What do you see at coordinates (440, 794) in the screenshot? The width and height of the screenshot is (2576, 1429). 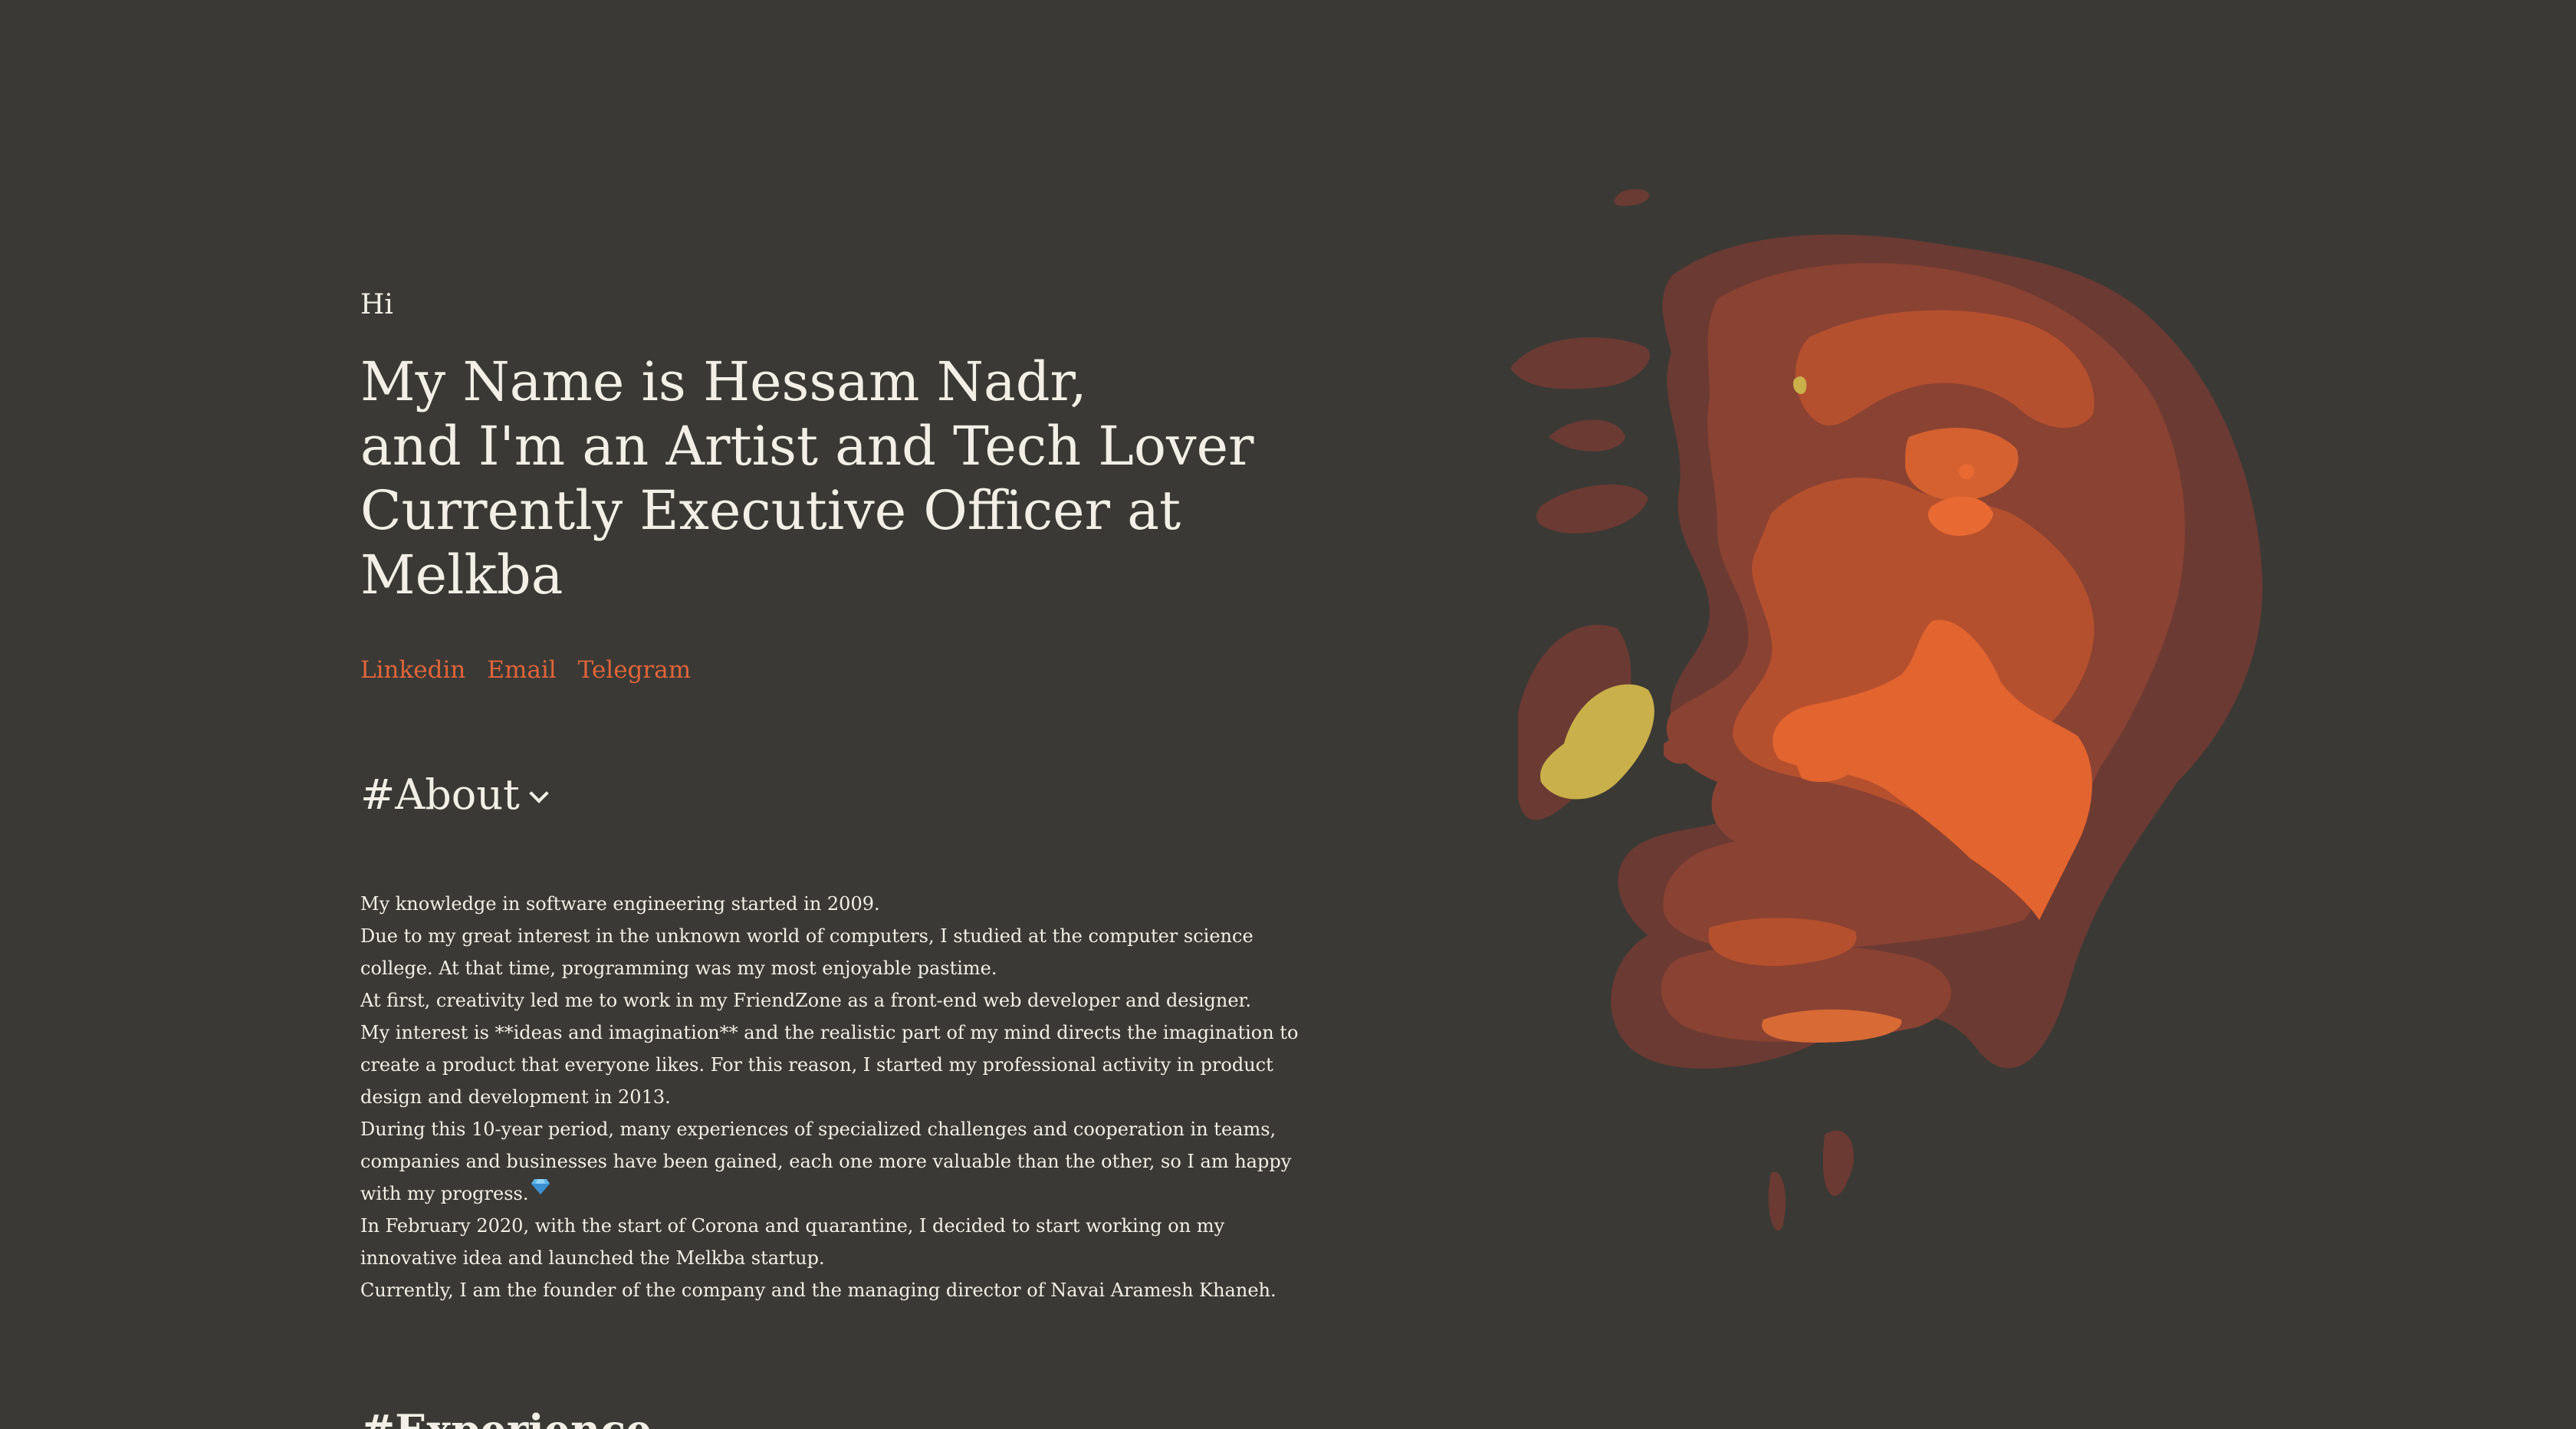 I see `about-title: #About` at bounding box center [440, 794].